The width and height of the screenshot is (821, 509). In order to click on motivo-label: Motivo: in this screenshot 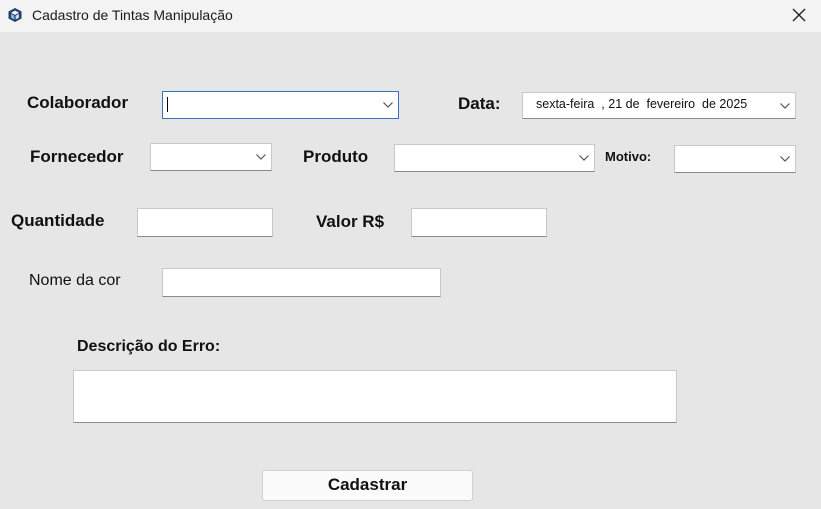, I will do `click(628, 156)`.